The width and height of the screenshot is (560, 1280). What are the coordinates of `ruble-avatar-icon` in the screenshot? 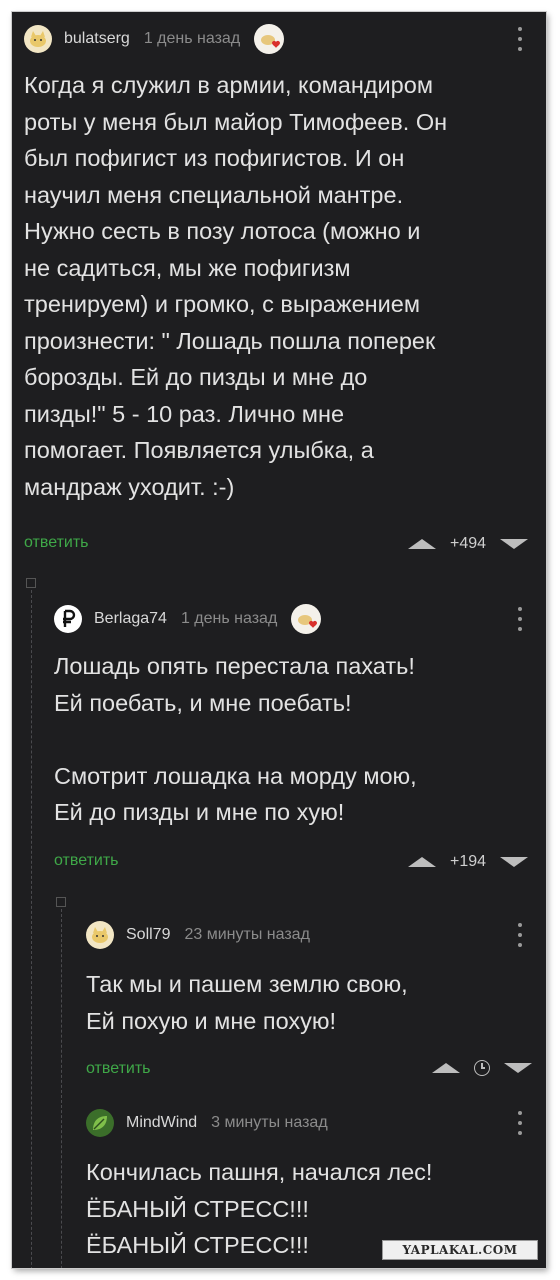 It's located at (69, 618).